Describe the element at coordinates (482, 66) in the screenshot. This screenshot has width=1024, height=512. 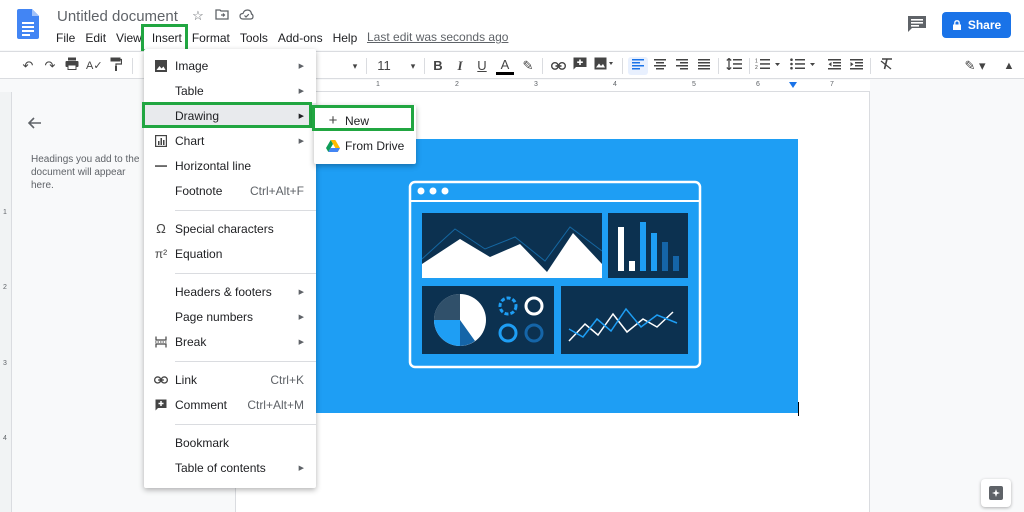
I see `underline-button: U` at that location.